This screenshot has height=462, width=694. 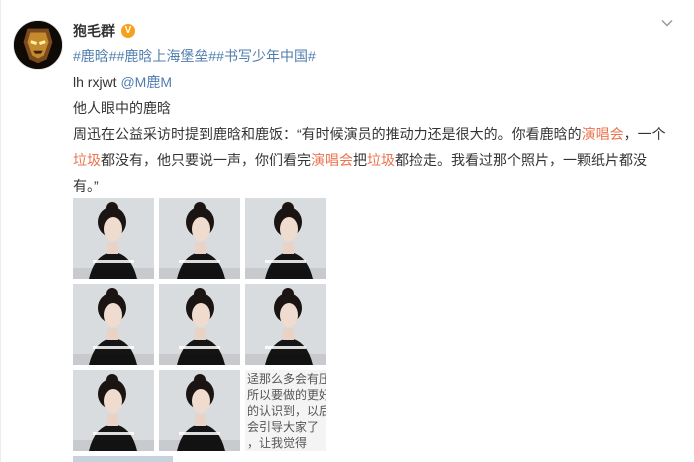 I want to click on quote-text-2c: 都捡走。我看过那个照片，一颗纸片都没, so click(x=521, y=160).